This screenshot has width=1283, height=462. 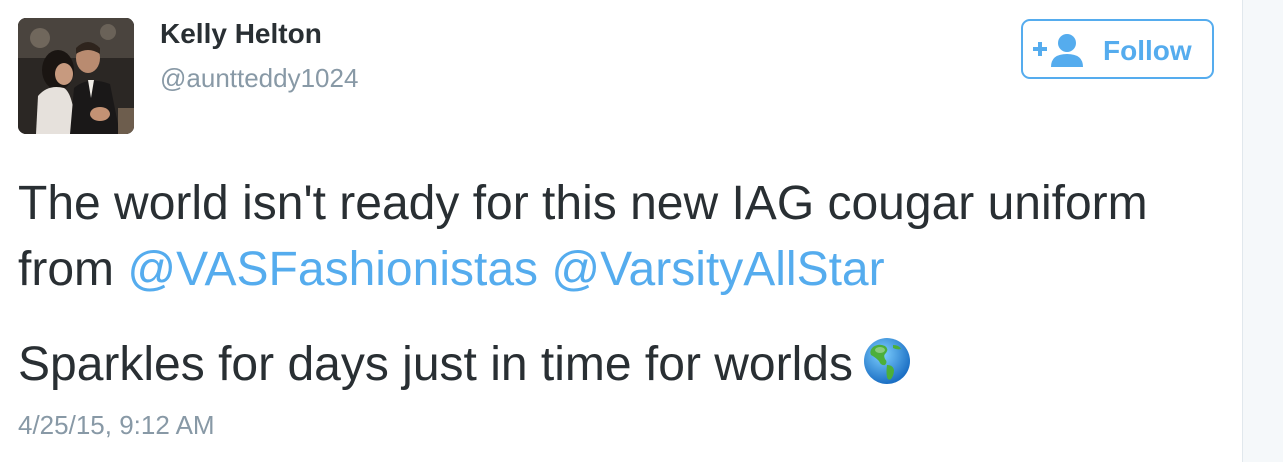 I want to click on tweet-text-line: from @VASFashionistas @VarsityAllStar, so click(x=451, y=270).